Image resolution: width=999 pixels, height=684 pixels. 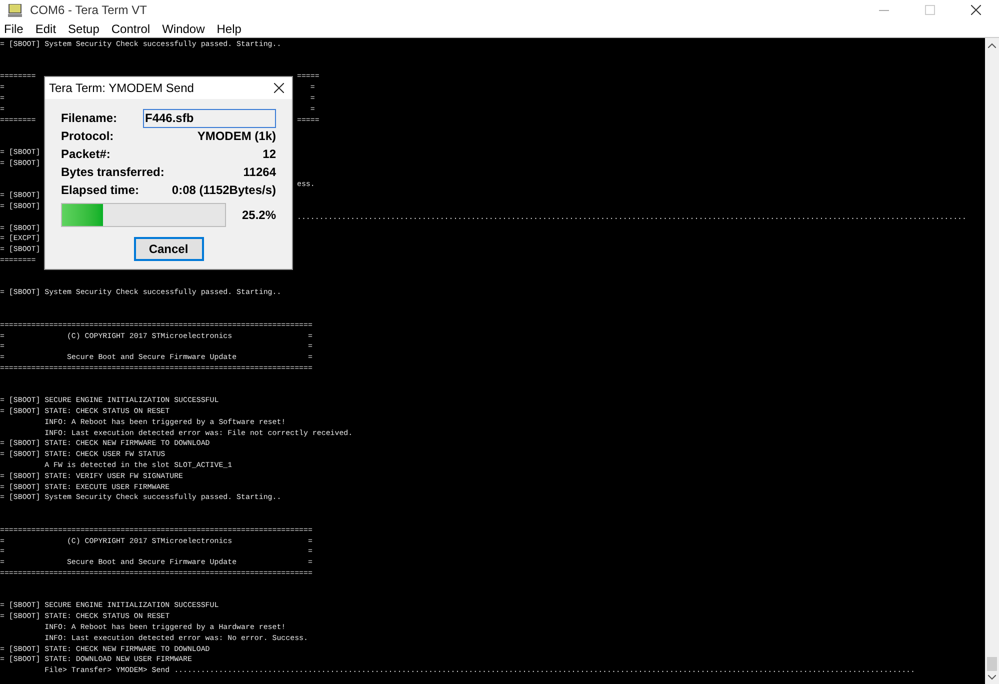 I want to click on field-value: 12, so click(x=269, y=154).